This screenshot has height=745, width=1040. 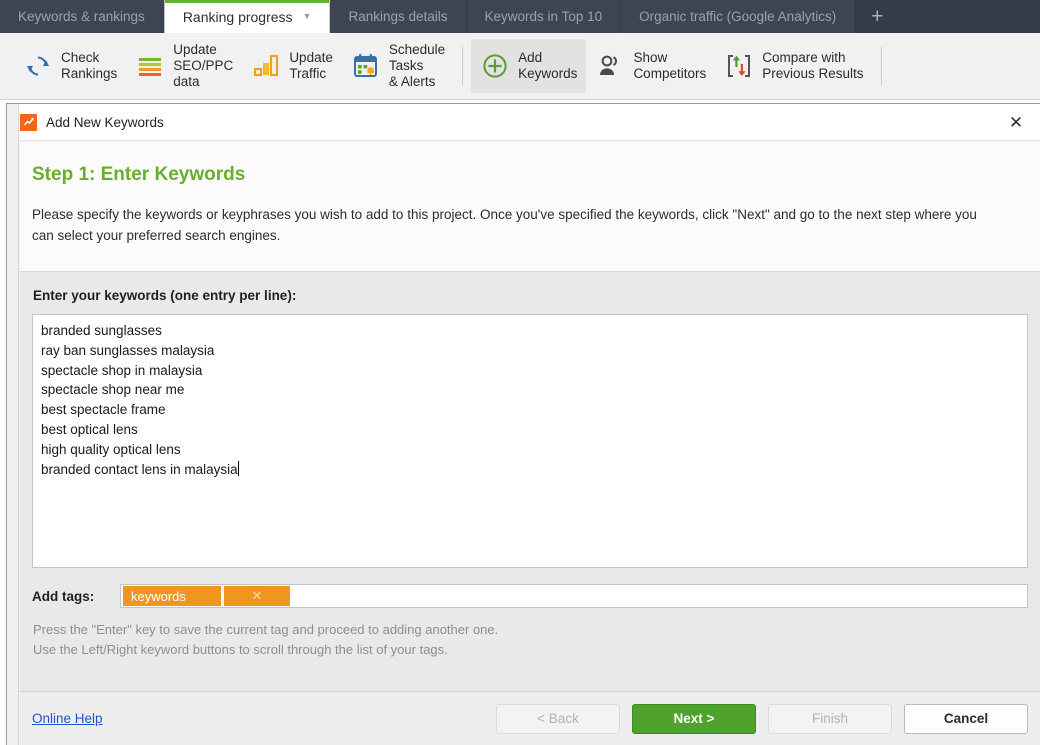 I want to click on people-icon, so click(x=610, y=66).